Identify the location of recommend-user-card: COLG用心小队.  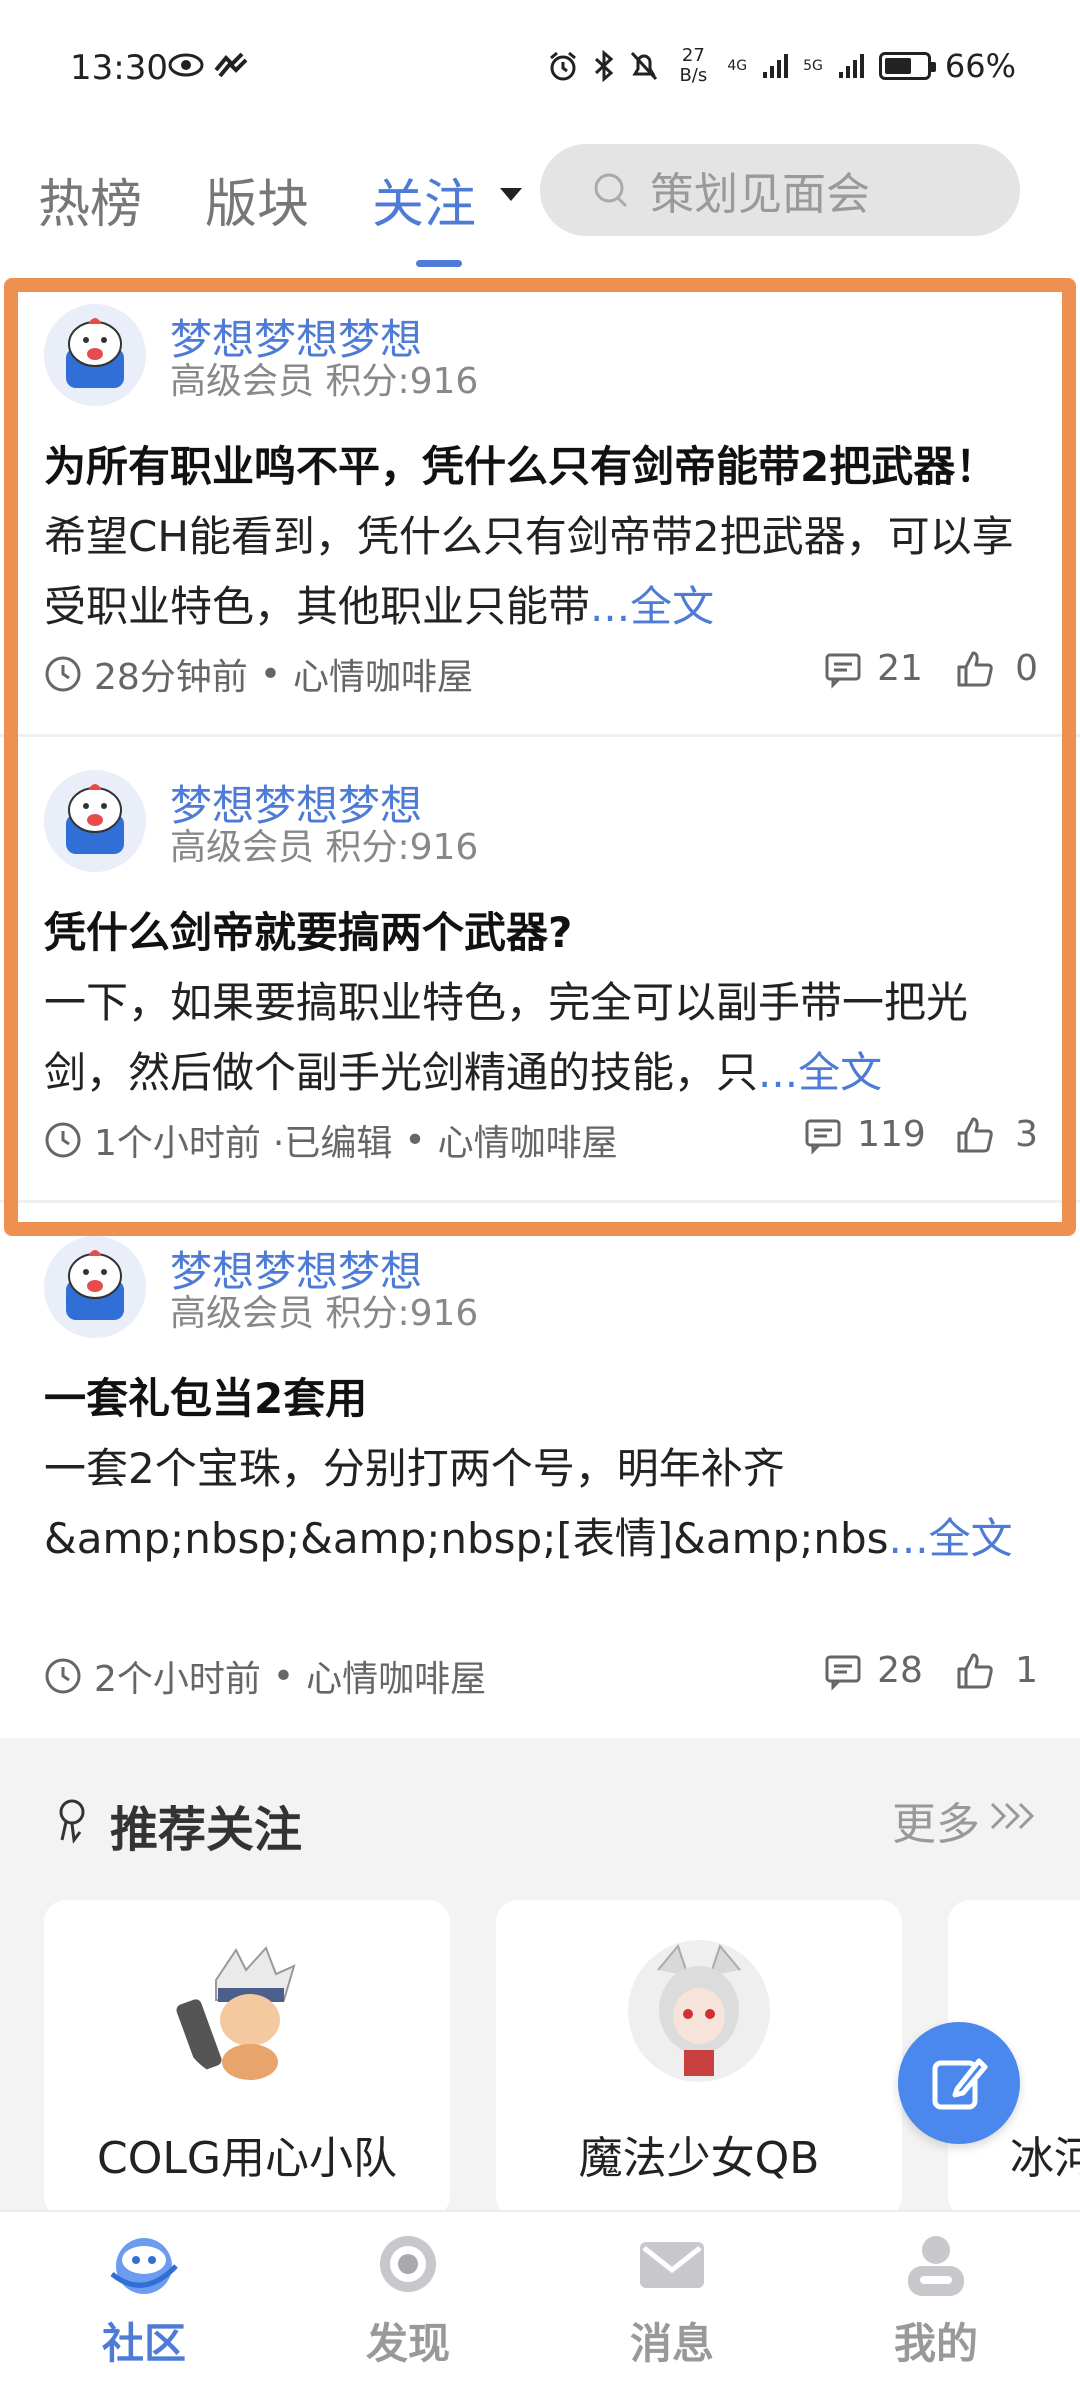
(247, 2059).